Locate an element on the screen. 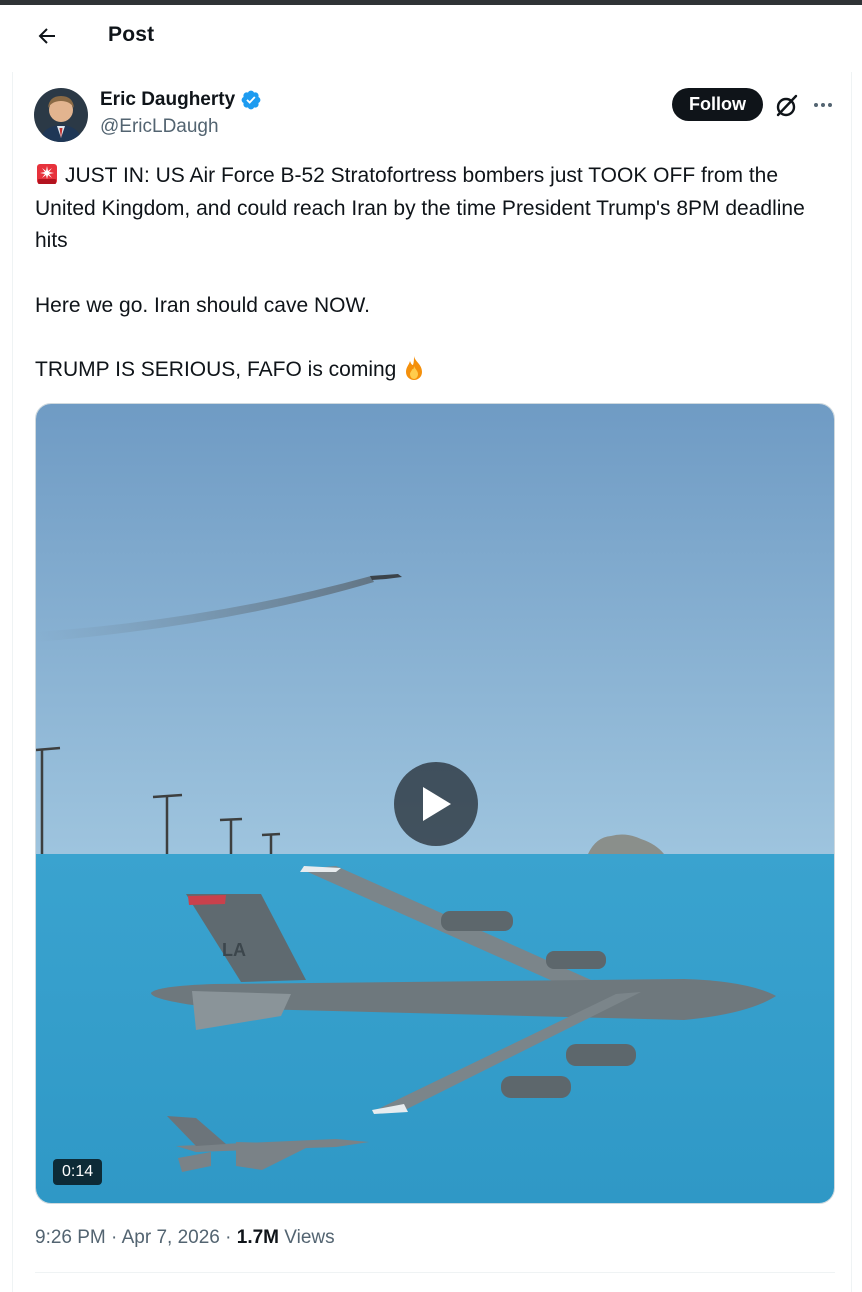 The width and height of the screenshot is (862, 1292). author-handle: @EricLDaugh is located at coordinates (159, 127).